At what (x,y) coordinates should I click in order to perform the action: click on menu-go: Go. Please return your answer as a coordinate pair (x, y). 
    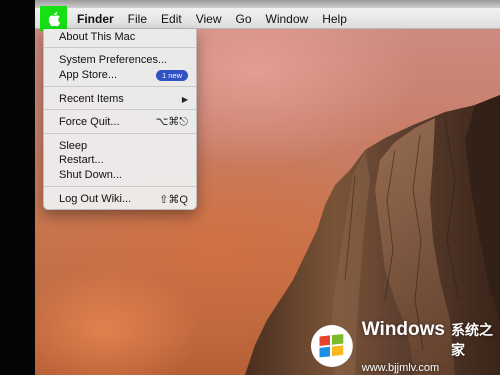
    Looking at the image, I should click on (244, 19).